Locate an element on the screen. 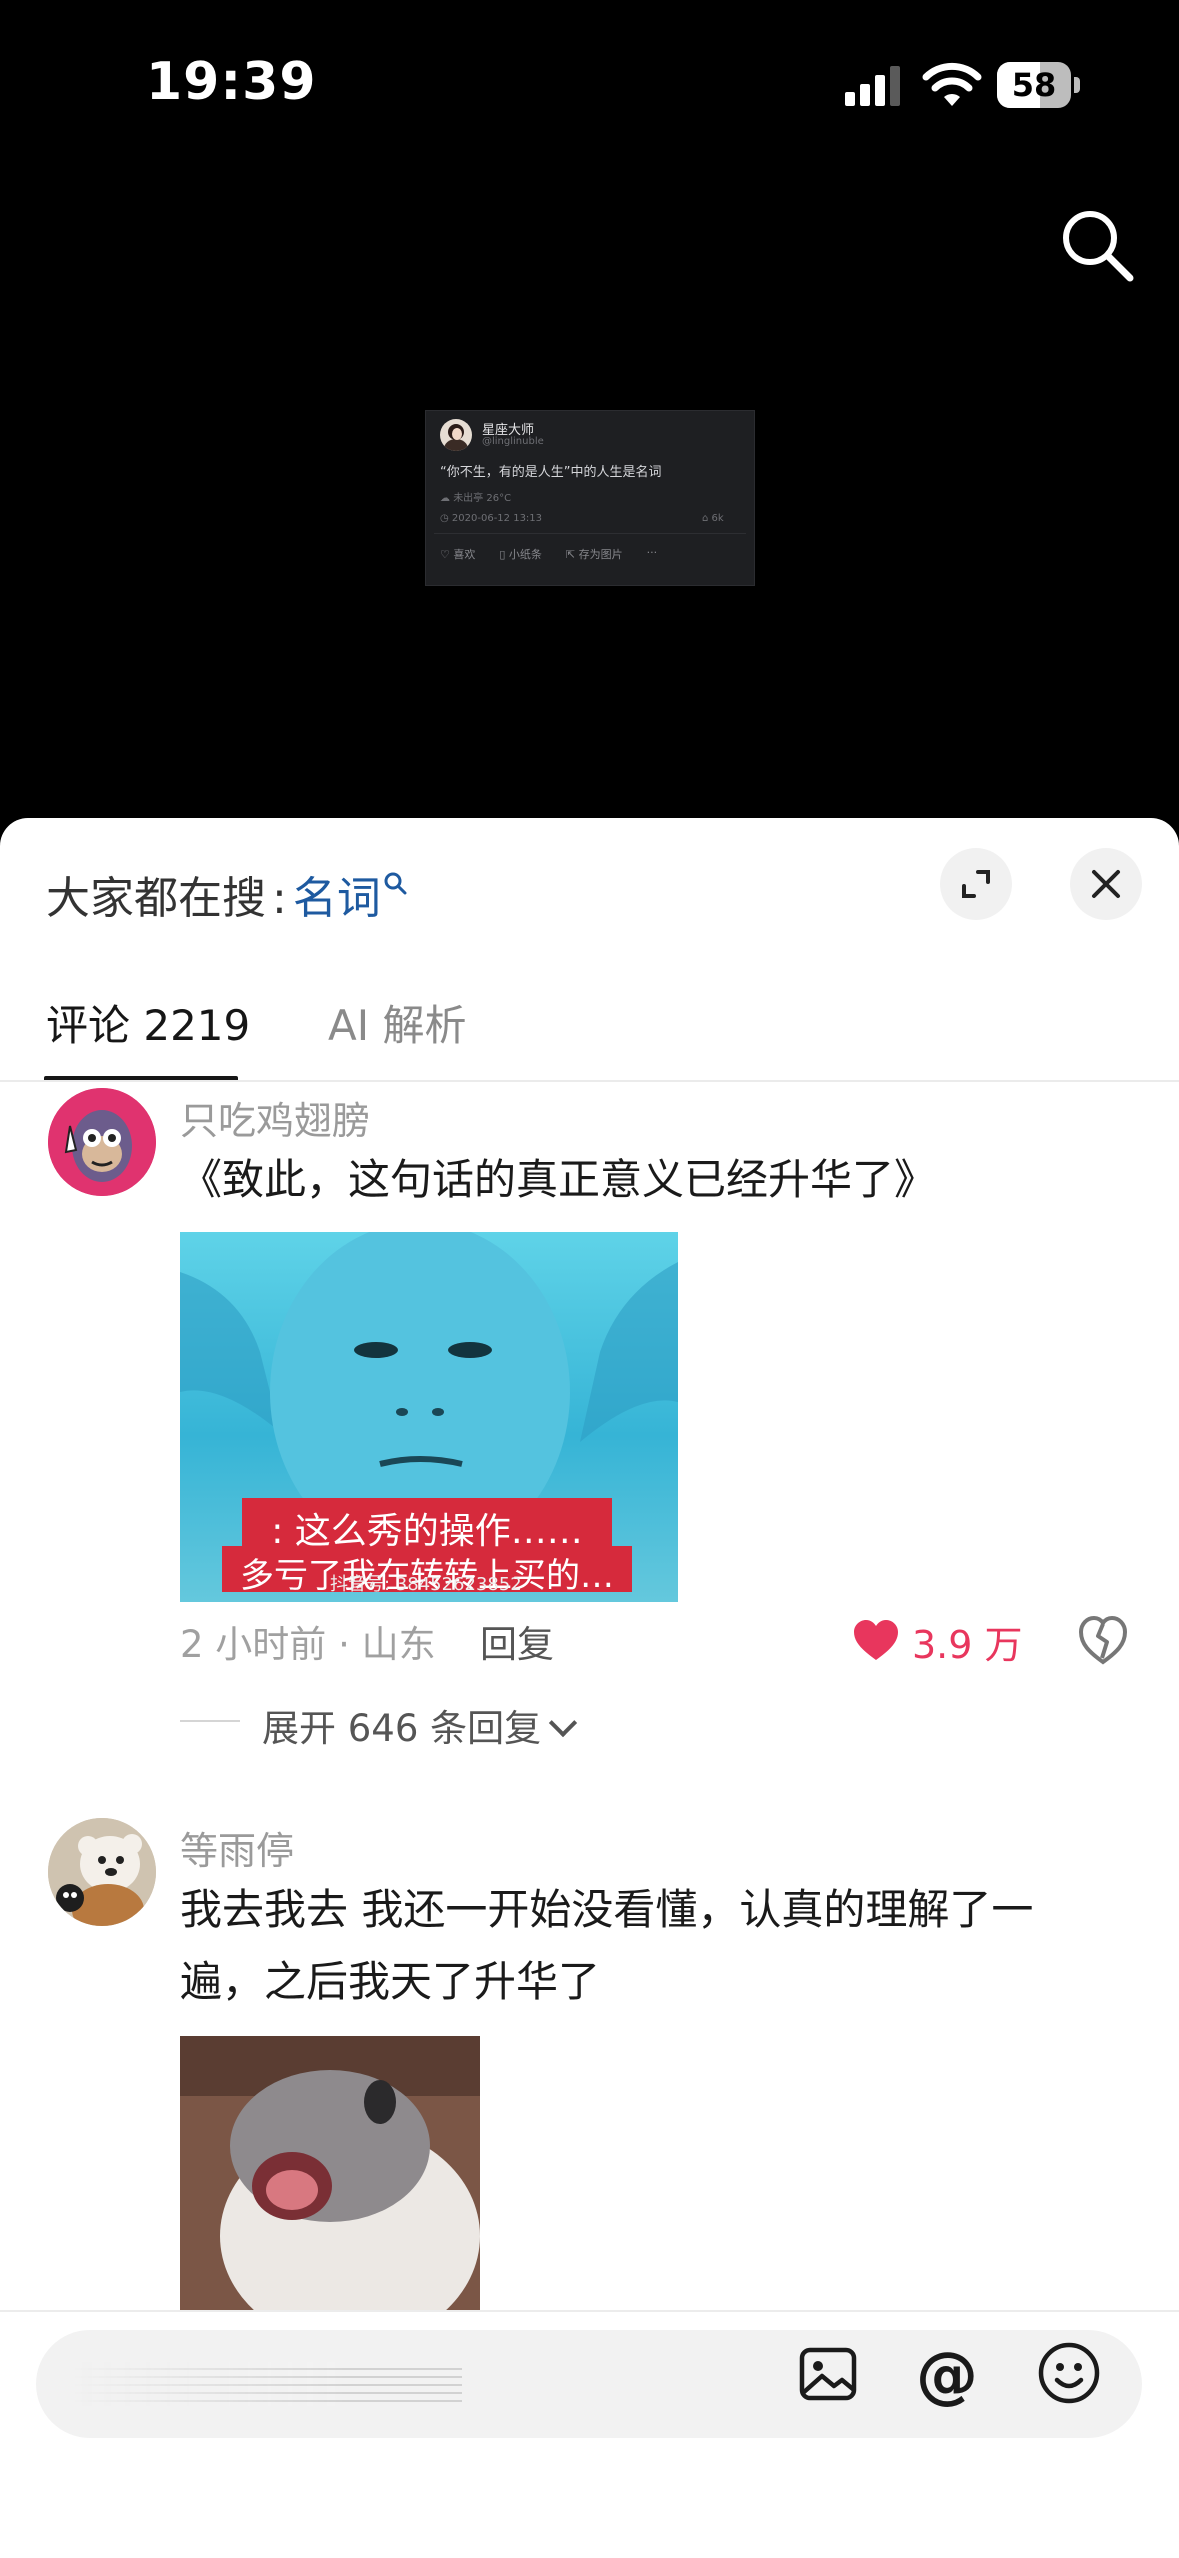 Image resolution: width=1179 pixels, height=2558 pixels. comment-input-placeholder is located at coordinates (267, 2384).